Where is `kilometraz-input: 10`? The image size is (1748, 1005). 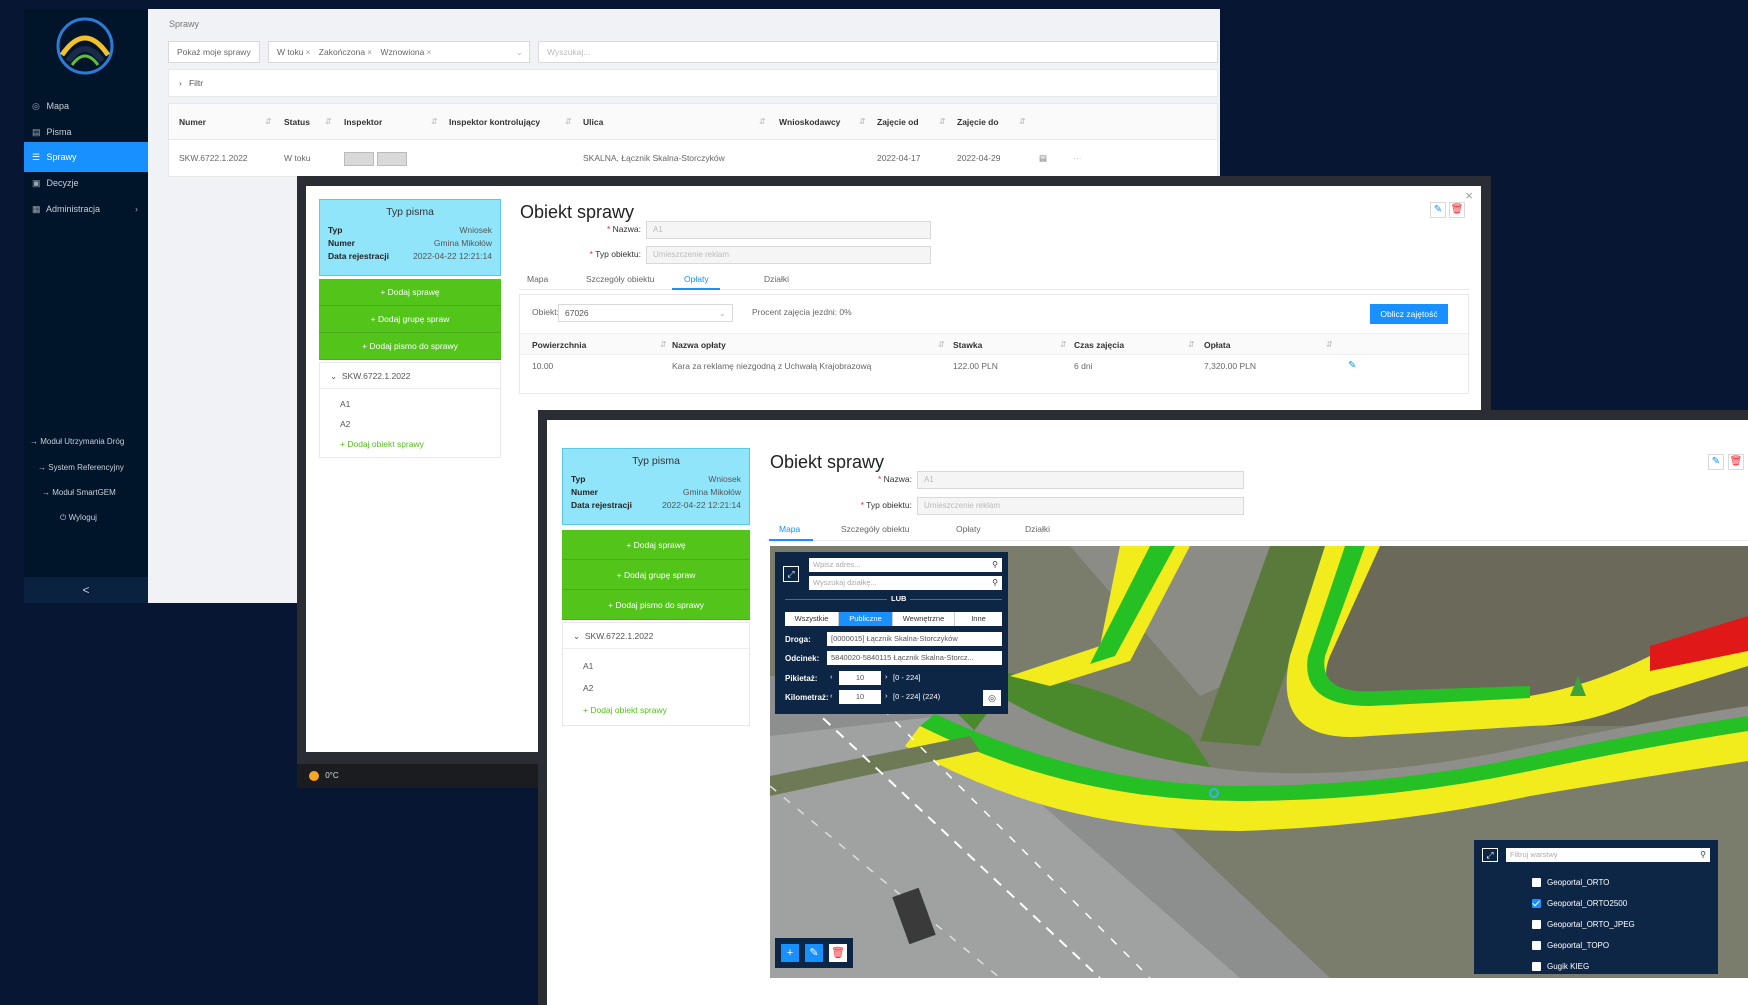 kilometraz-input: 10 is located at coordinates (860, 697).